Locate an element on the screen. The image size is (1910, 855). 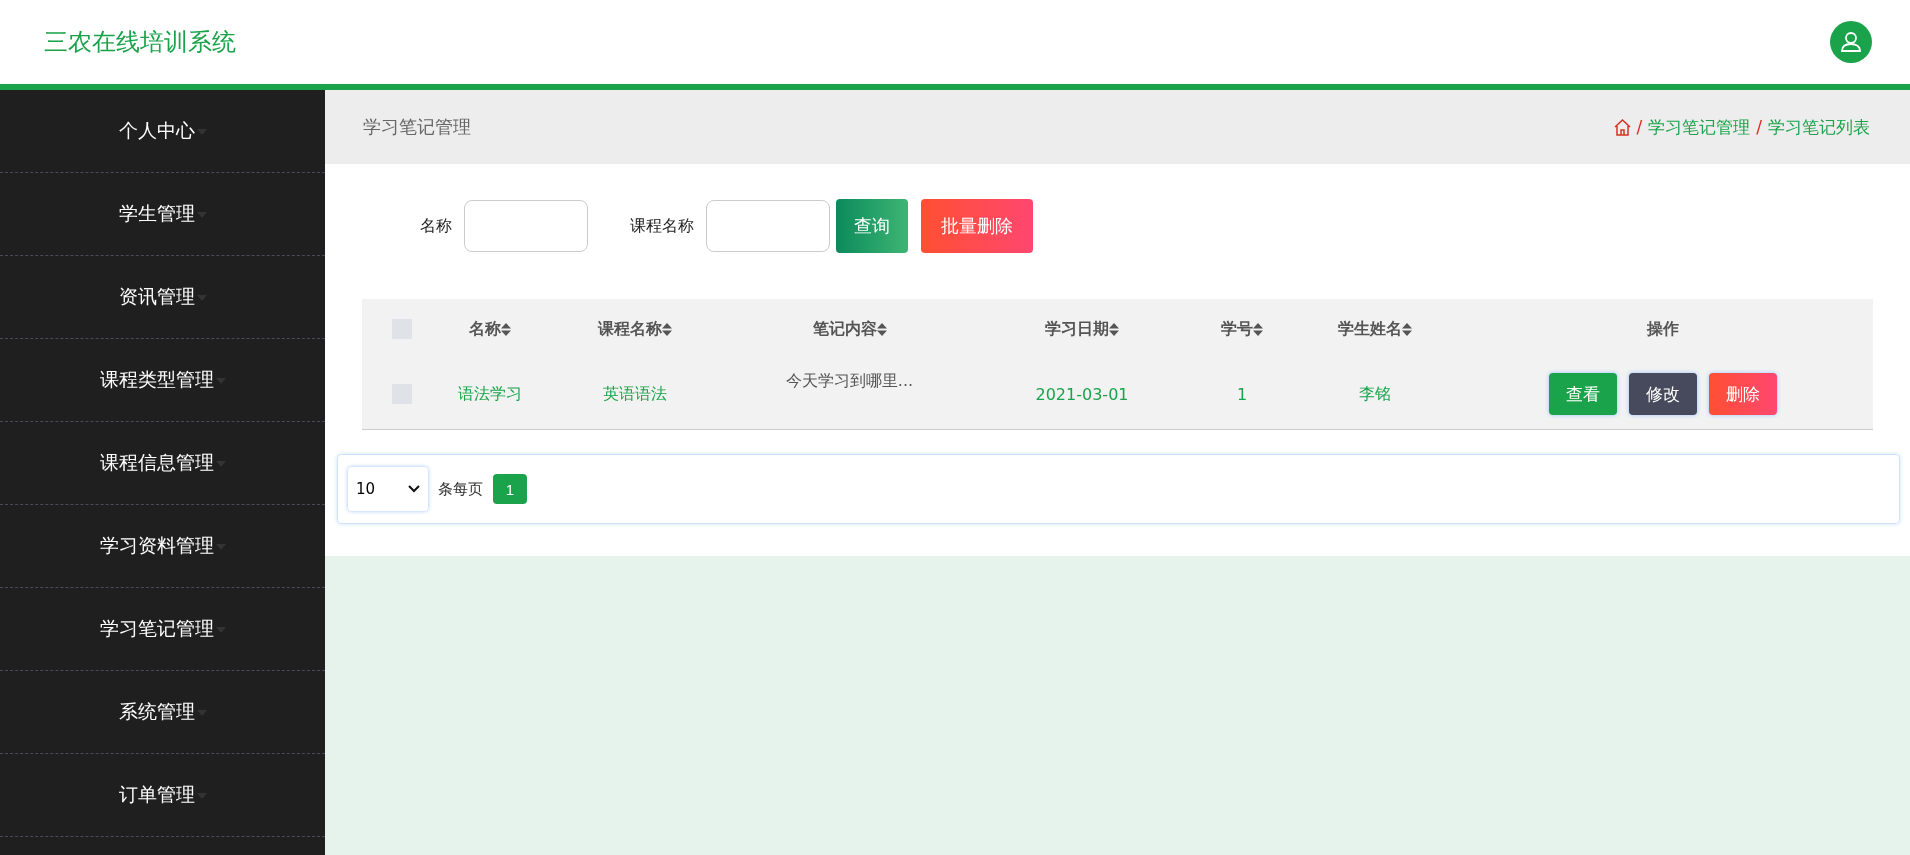
sidebar-item-label: 课程信息管理 is located at coordinates (156, 462).